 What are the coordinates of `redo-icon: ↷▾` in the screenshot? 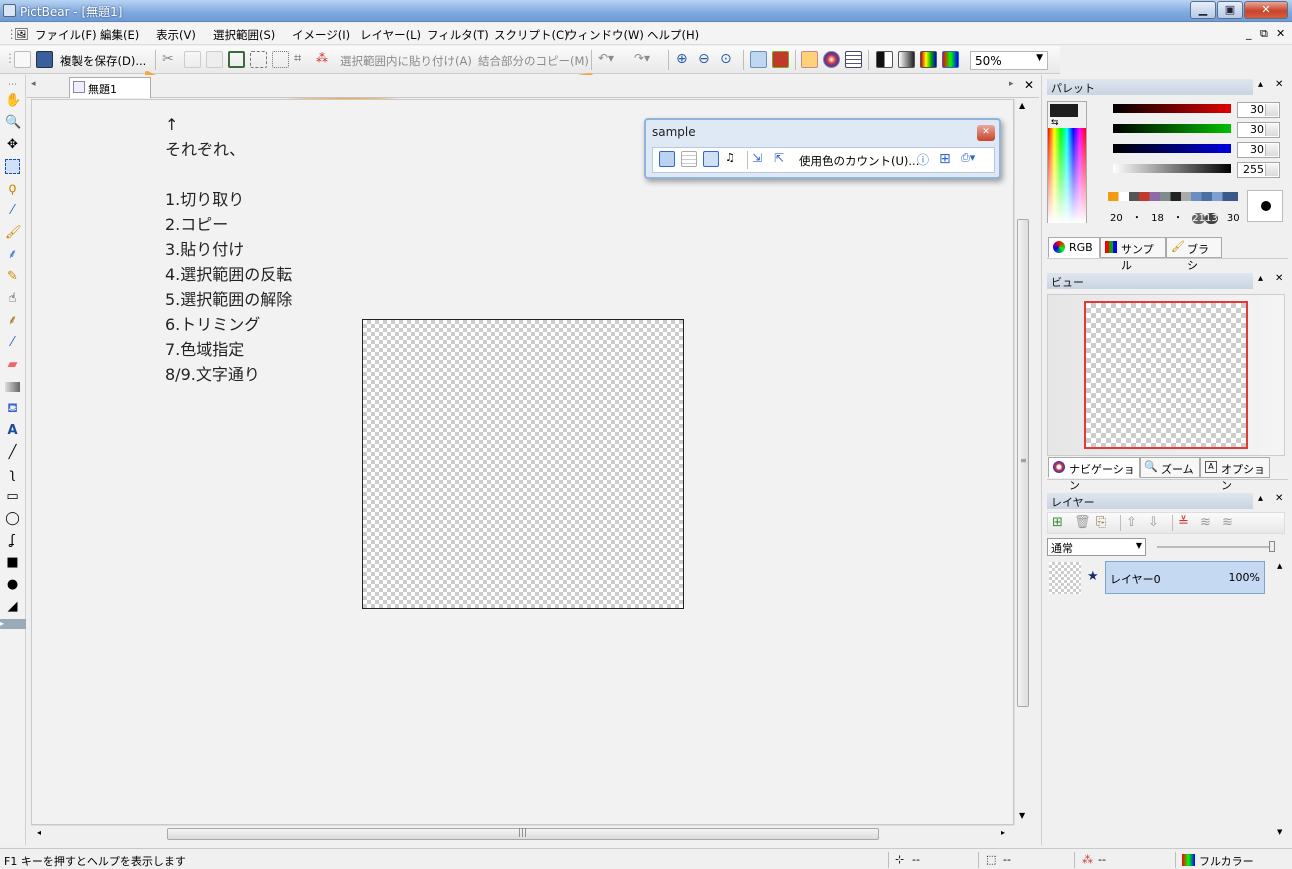 It's located at (647, 59).